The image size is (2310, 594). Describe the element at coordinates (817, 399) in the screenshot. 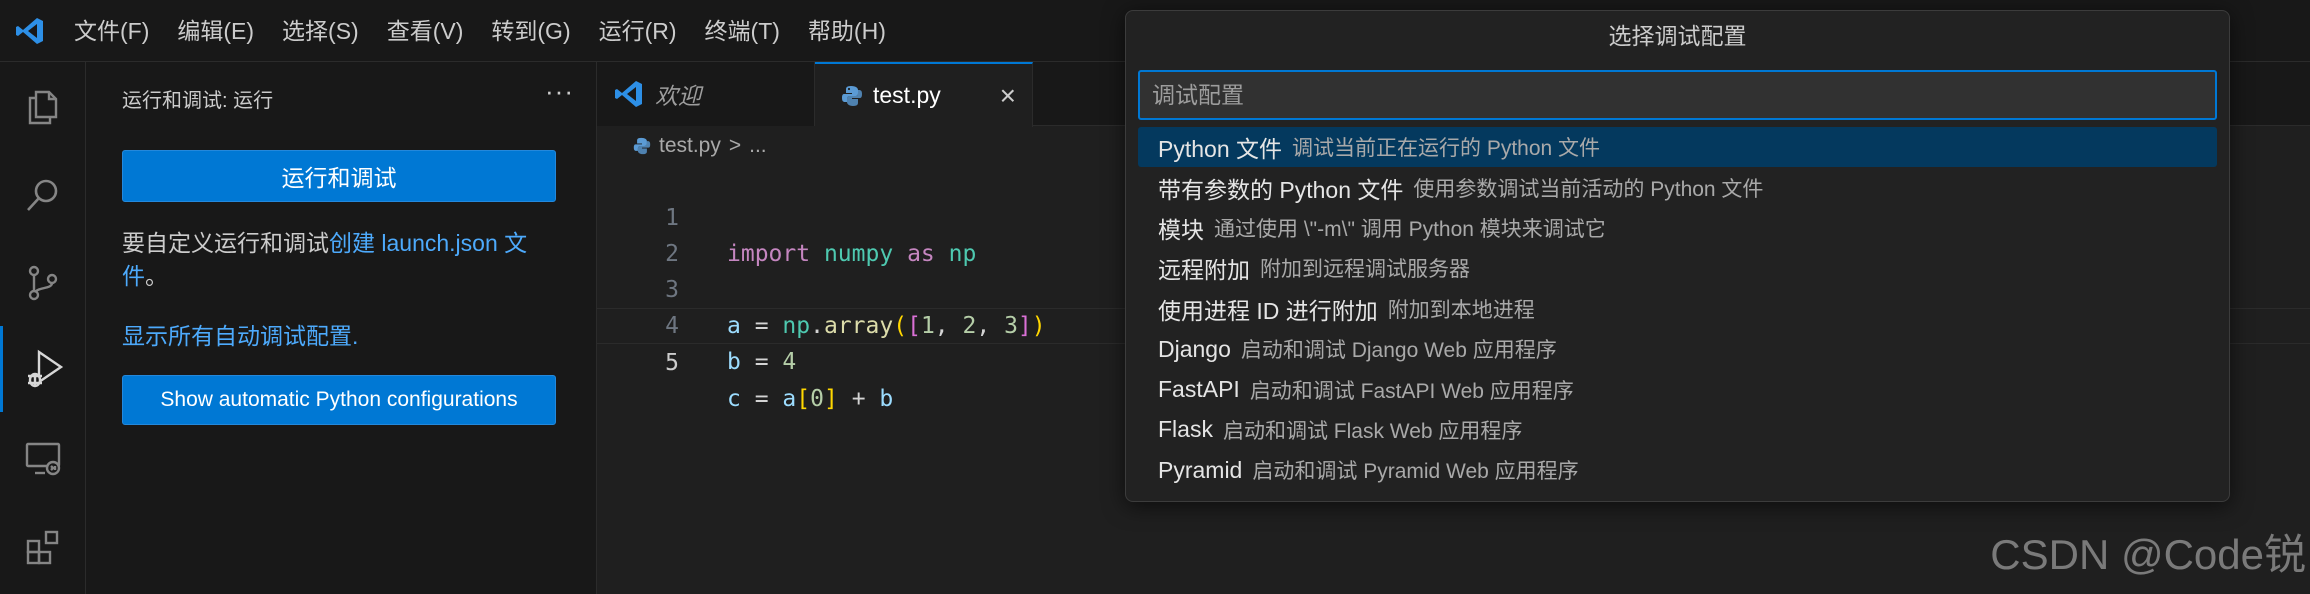

I see `number-token: 0` at that location.